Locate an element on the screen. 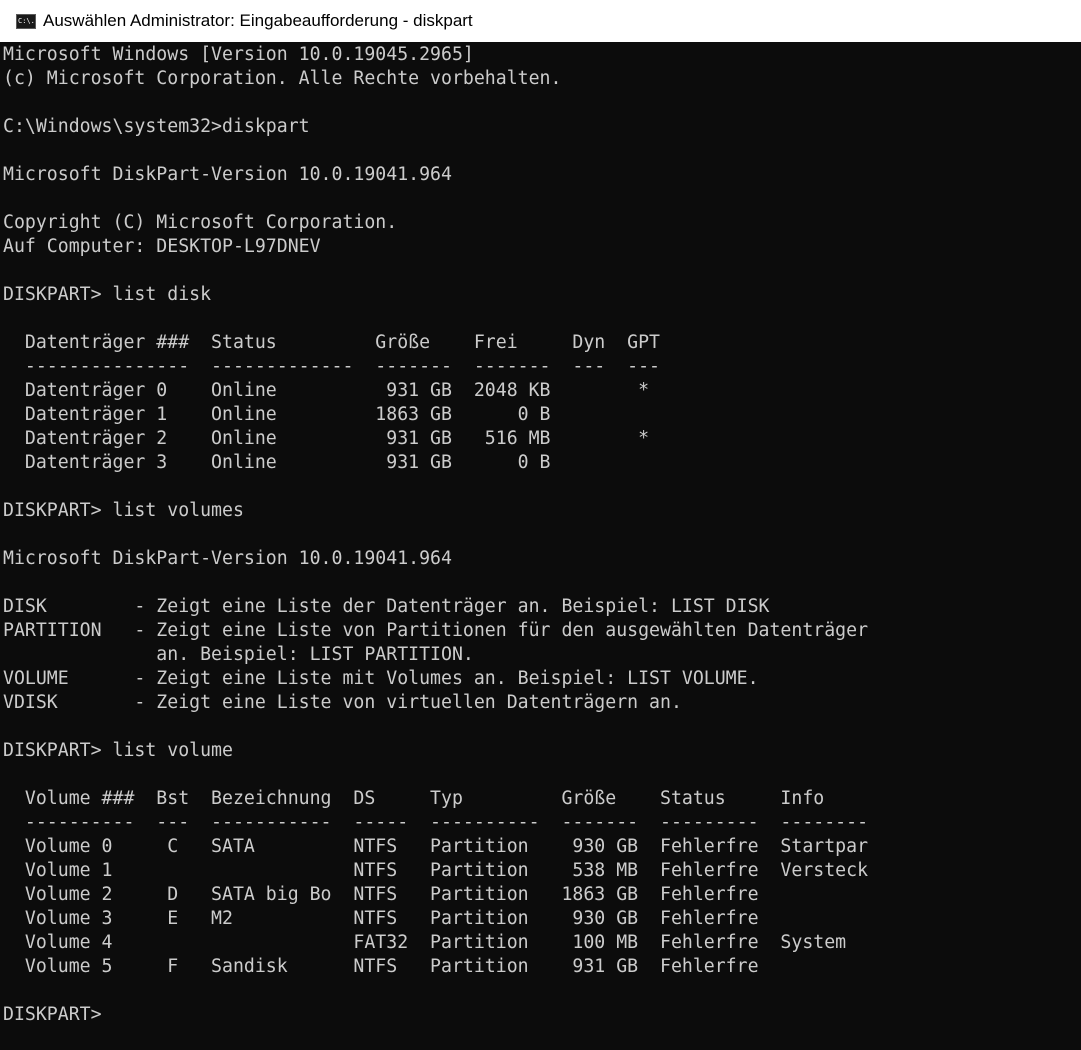 This screenshot has height=1050, width=1081. console-line: DISKPART> list volumes is located at coordinates (123, 510).